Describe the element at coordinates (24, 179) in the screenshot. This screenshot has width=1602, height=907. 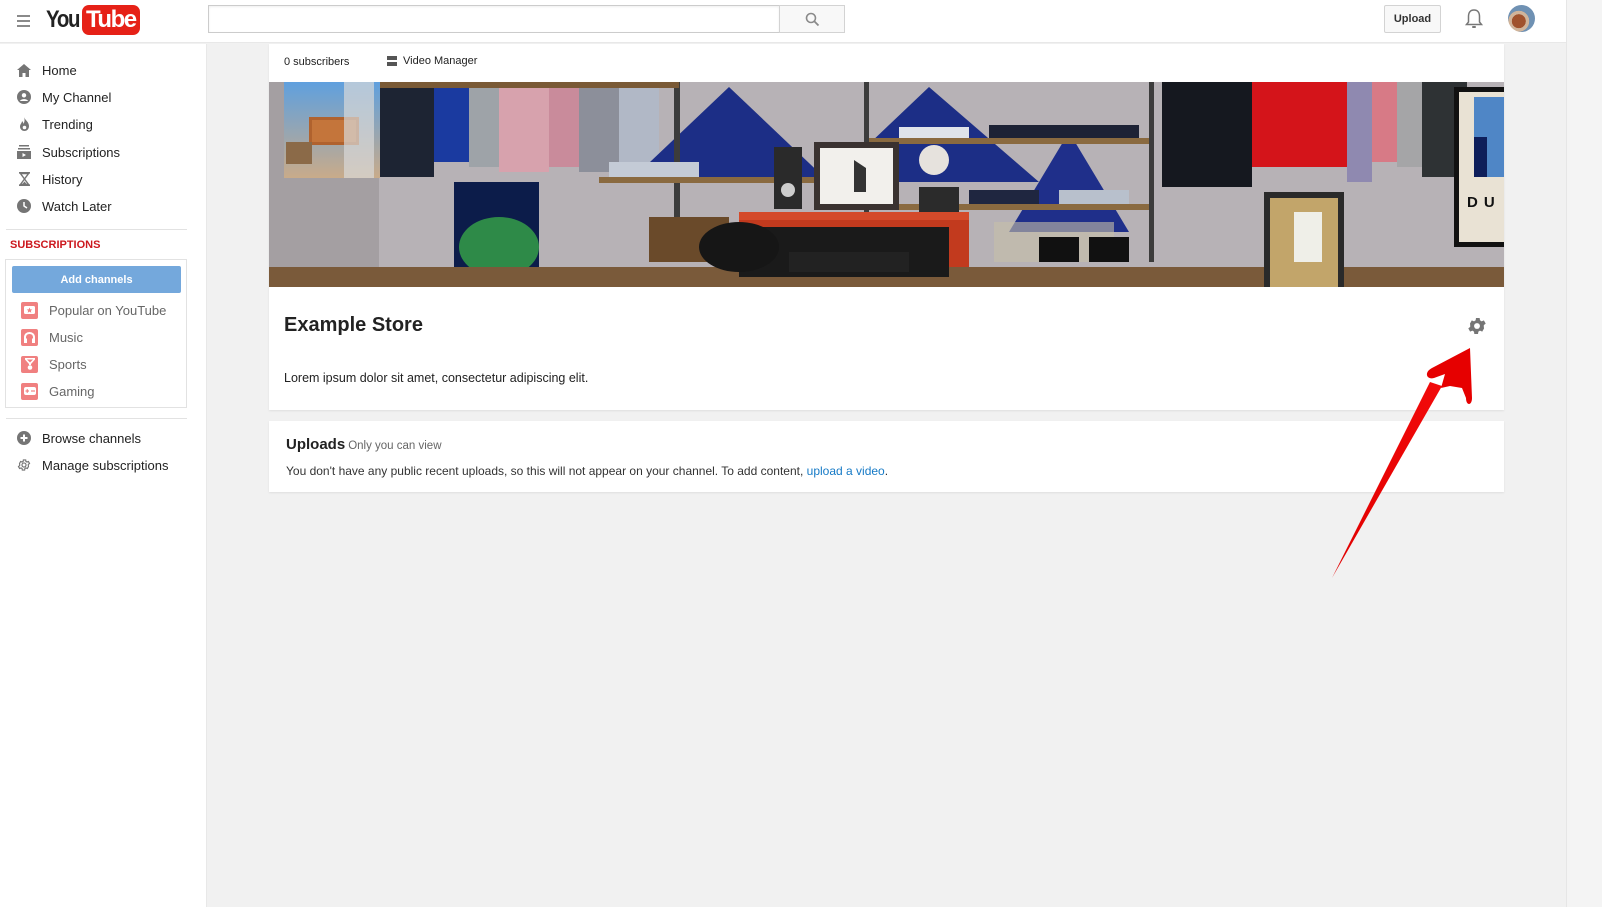
I see `hourglass-icon` at that location.